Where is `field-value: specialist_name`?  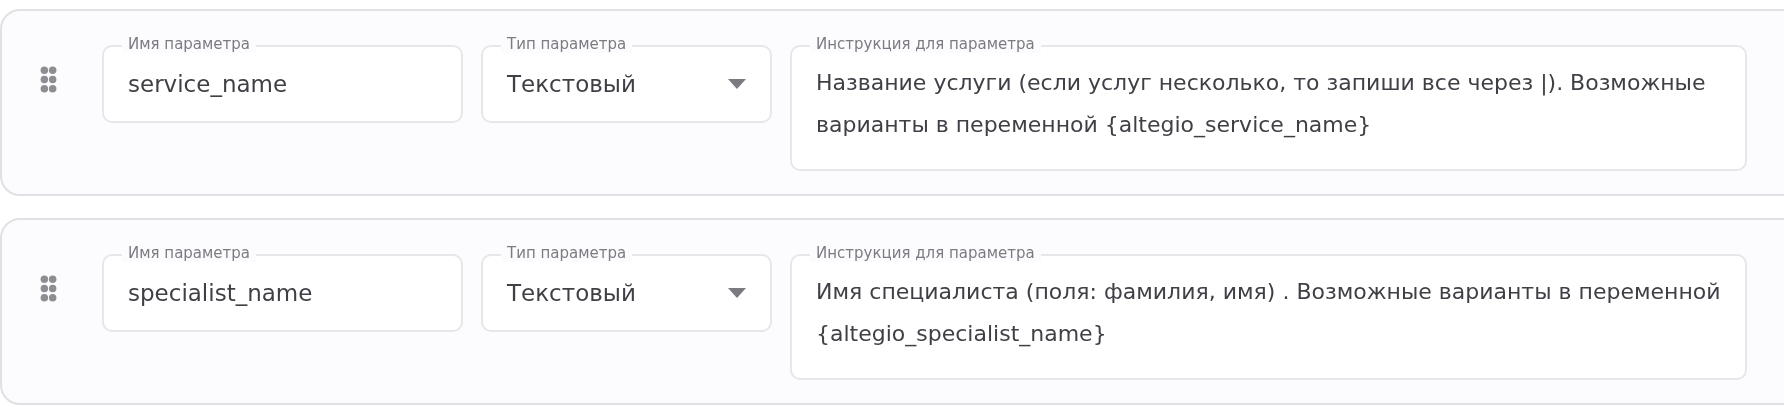
field-value: specialist_name is located at coordinates (220, 293).